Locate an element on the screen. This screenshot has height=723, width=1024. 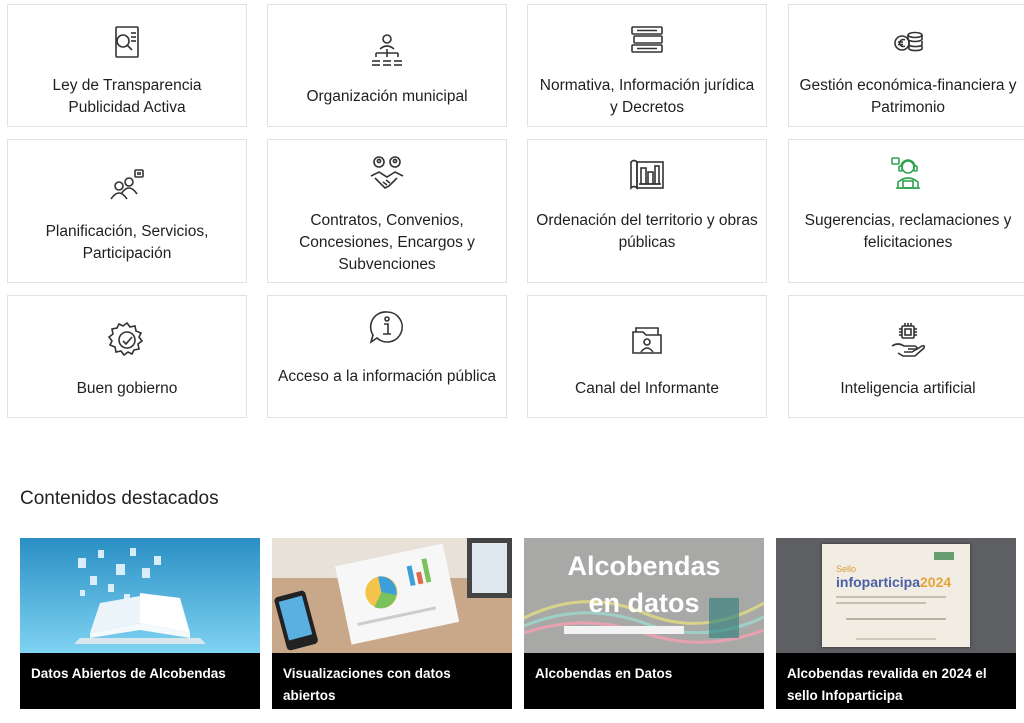
cert-brand: infoparticipa is located at coordinates (878, 582).